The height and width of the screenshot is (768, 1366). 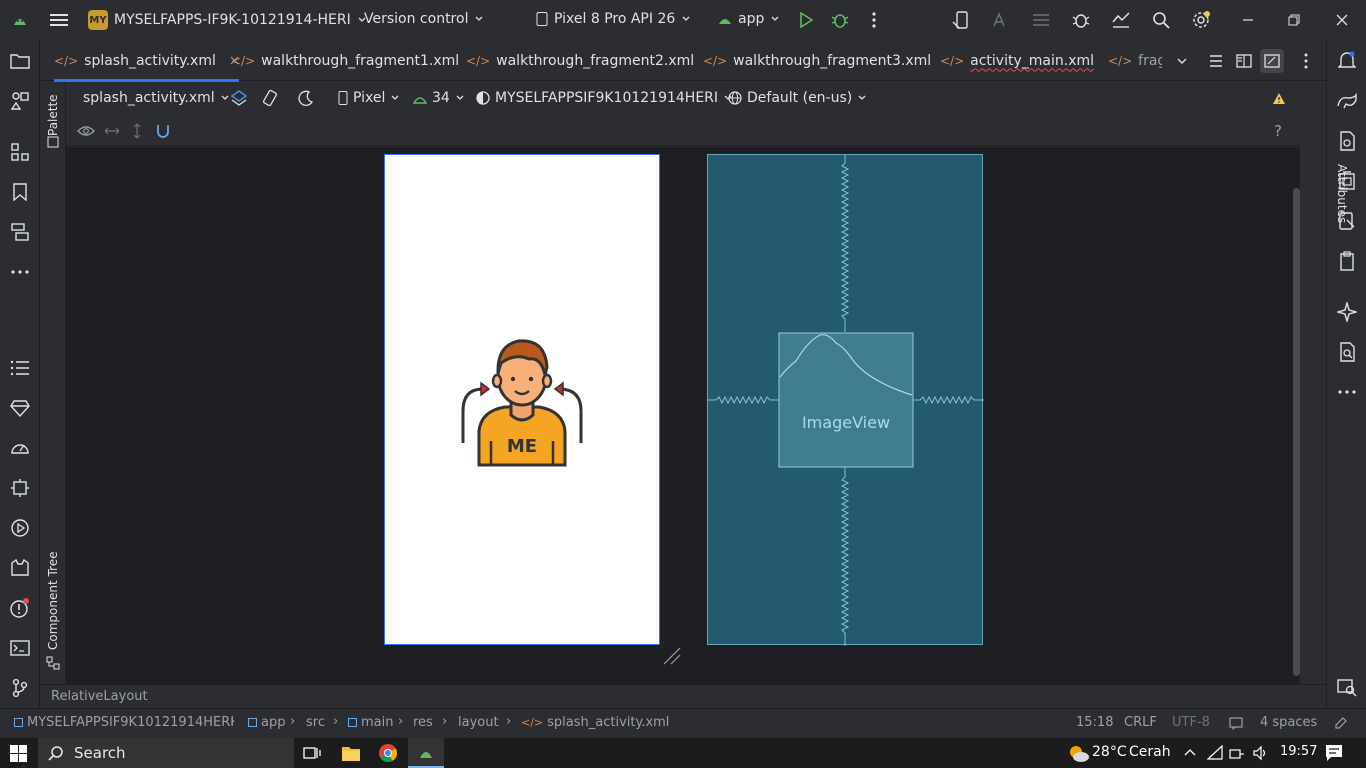 I want to click on indent-setting: 4 spaces, so click(x=1288, y=722).